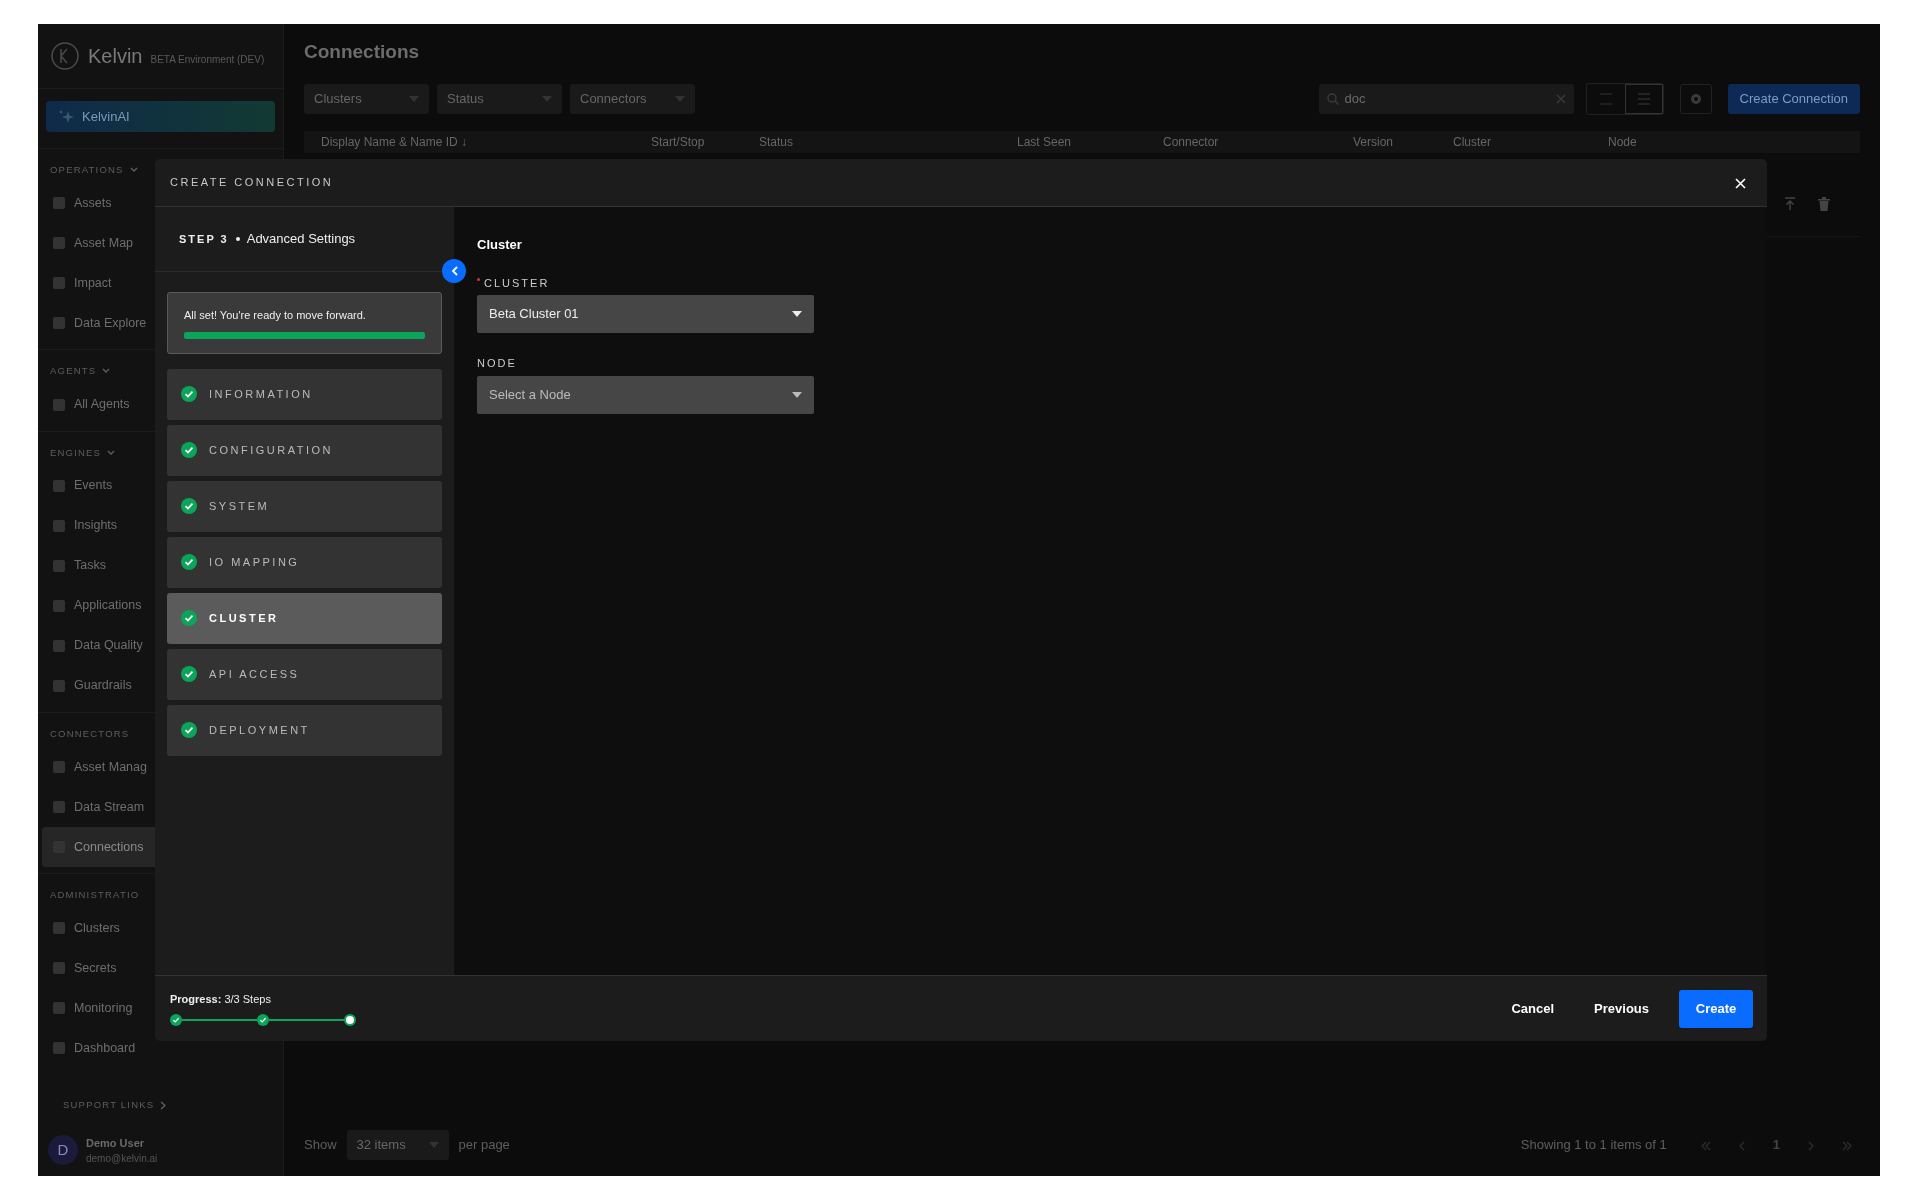 The height and width of the screenshot is (1200, 1920). Describe the element at coordinates (1191, 142) in the screenshot. I see `column-header: Connector` at that location.